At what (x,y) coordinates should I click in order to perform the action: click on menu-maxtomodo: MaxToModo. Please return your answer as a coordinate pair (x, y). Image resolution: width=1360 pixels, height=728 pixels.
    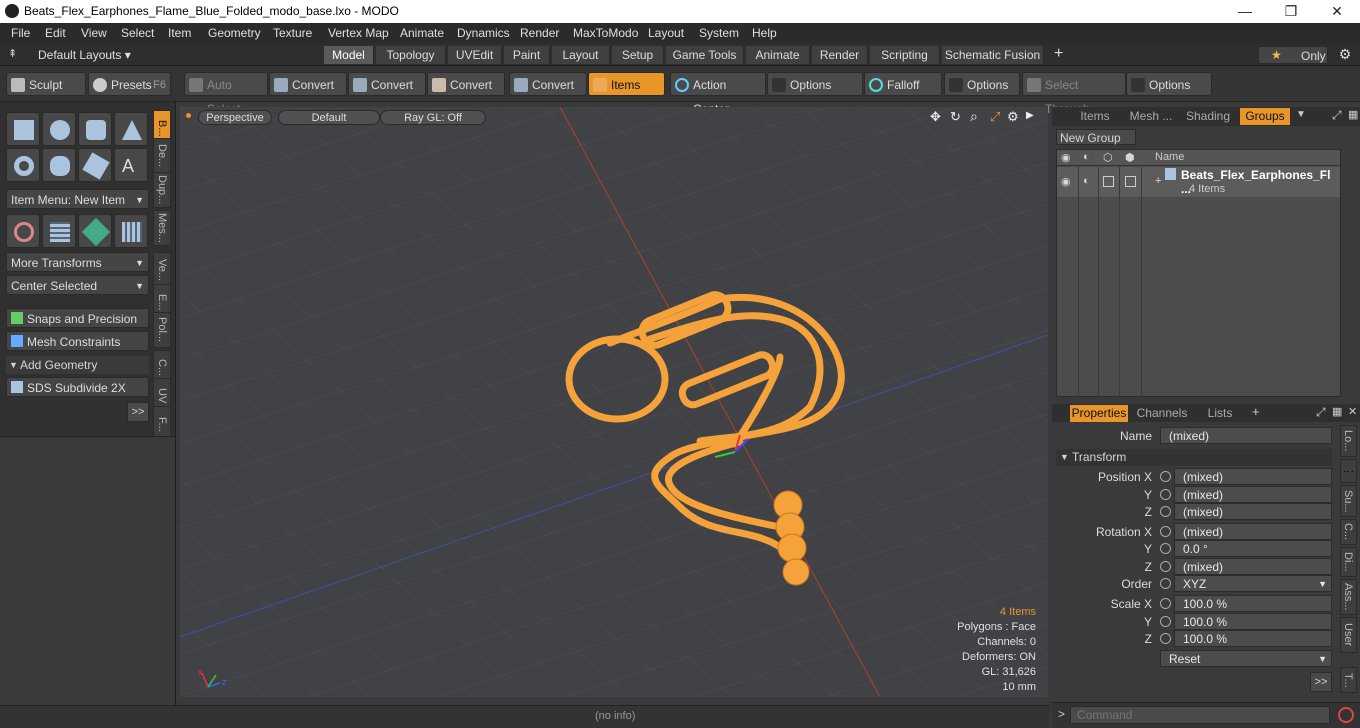
    Looking at the image, I should click on (605, 33).